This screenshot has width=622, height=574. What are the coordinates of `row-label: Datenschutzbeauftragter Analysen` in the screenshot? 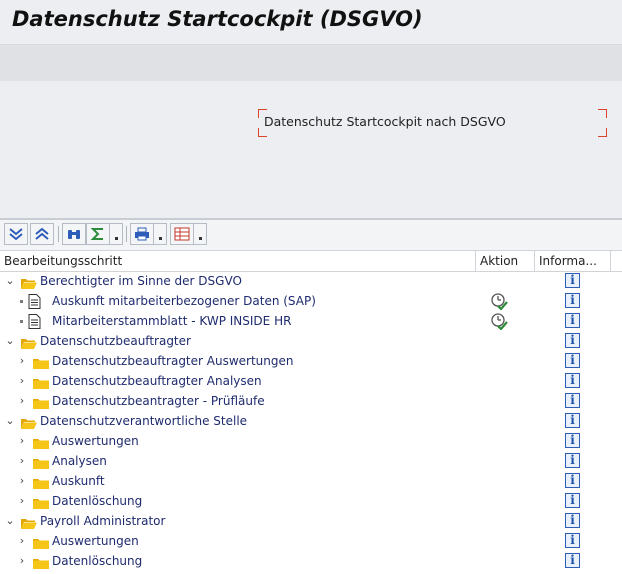 It's located at (157, 381).